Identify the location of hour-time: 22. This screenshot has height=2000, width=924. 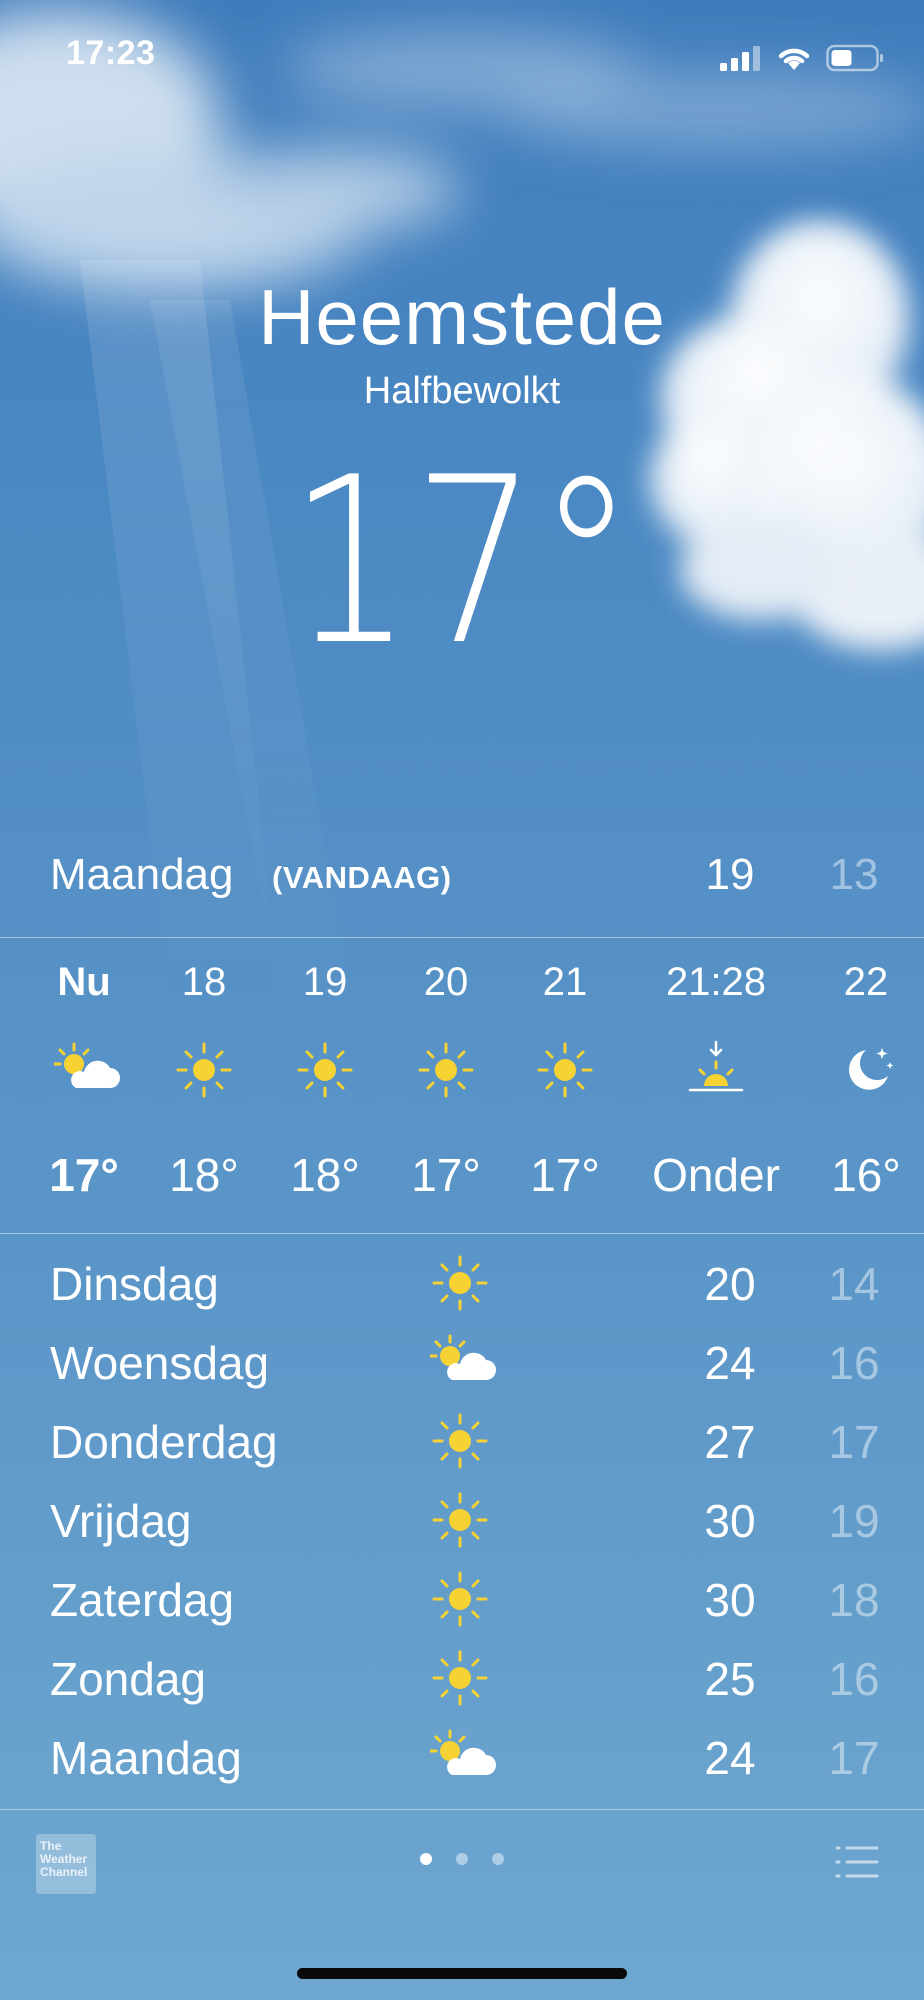
(866, 982).